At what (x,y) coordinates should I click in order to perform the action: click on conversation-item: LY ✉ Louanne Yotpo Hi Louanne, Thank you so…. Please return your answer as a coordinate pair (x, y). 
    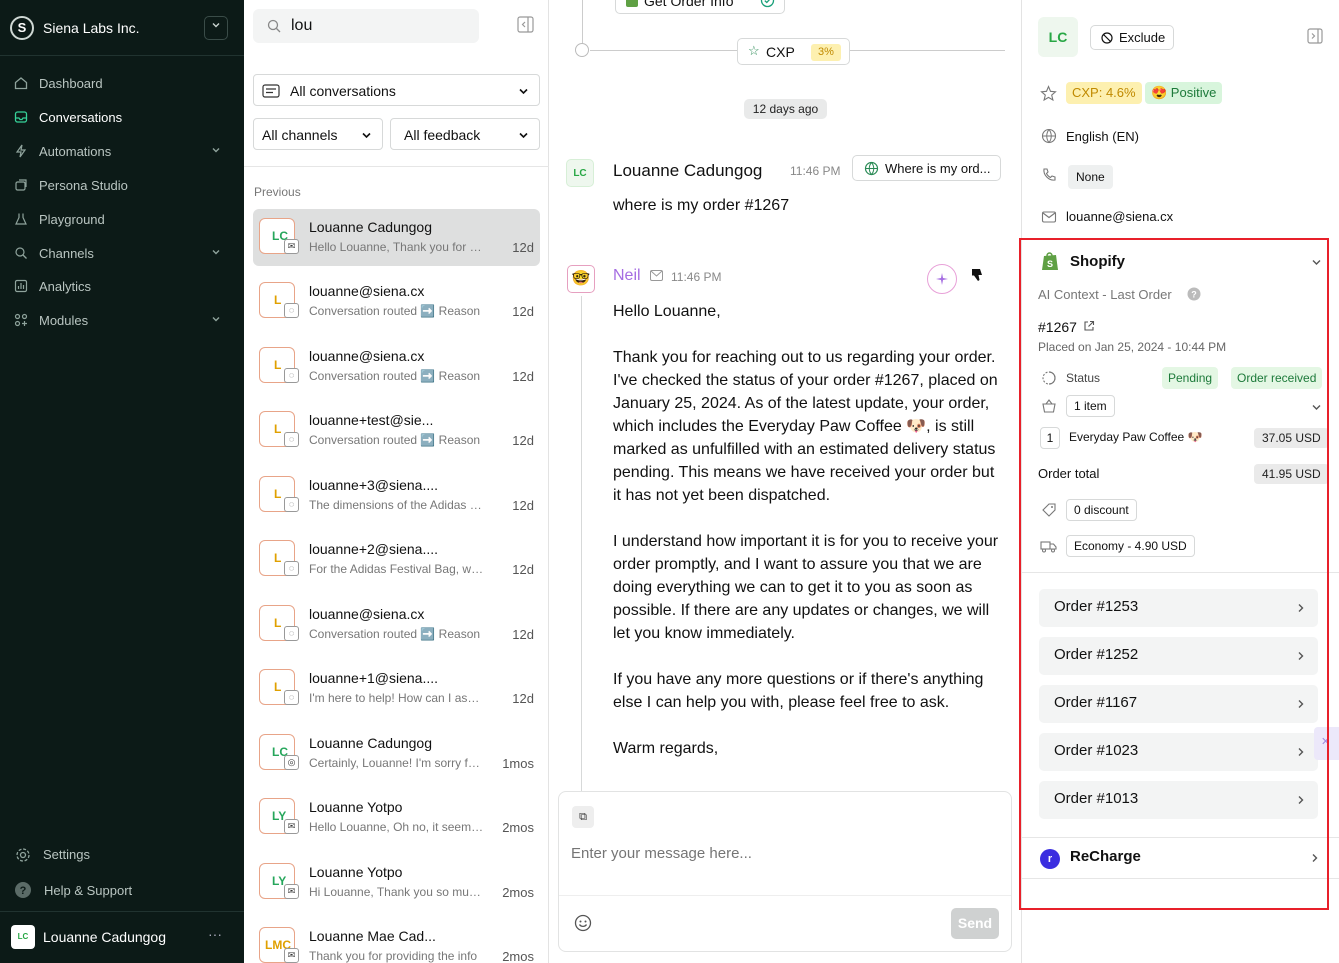
    Looking at the image, I should click on (396, 882).